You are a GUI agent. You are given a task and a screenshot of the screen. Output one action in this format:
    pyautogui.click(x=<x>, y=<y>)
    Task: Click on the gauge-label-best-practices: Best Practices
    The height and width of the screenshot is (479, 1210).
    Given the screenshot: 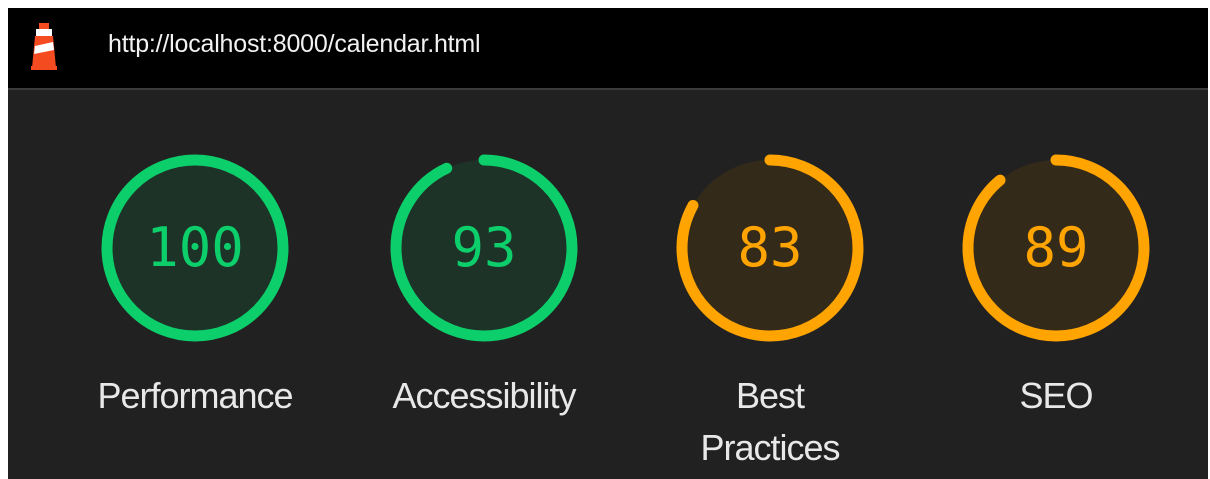 What is the action you would take?
    pyautogui.click(x=770, y=421)
    